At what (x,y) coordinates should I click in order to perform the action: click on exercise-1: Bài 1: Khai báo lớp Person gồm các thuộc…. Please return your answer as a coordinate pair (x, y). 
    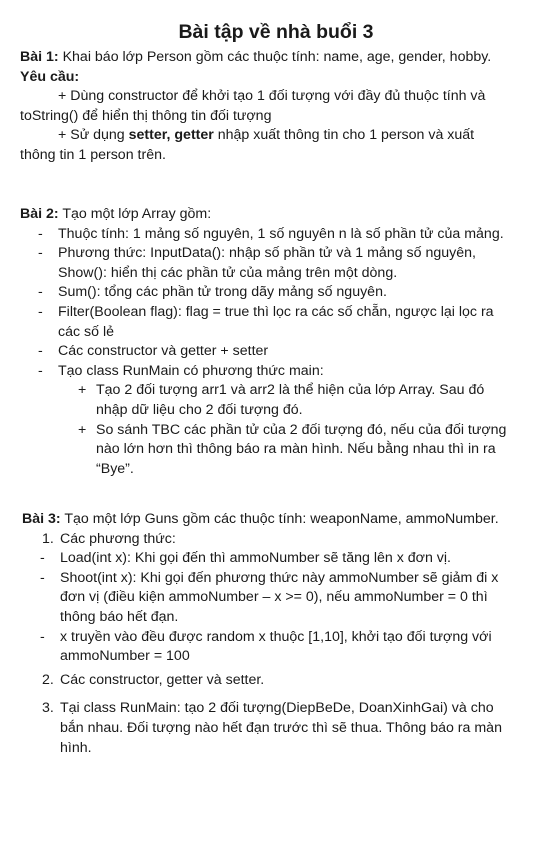
    Looking at the image, I should click on (265, 107).